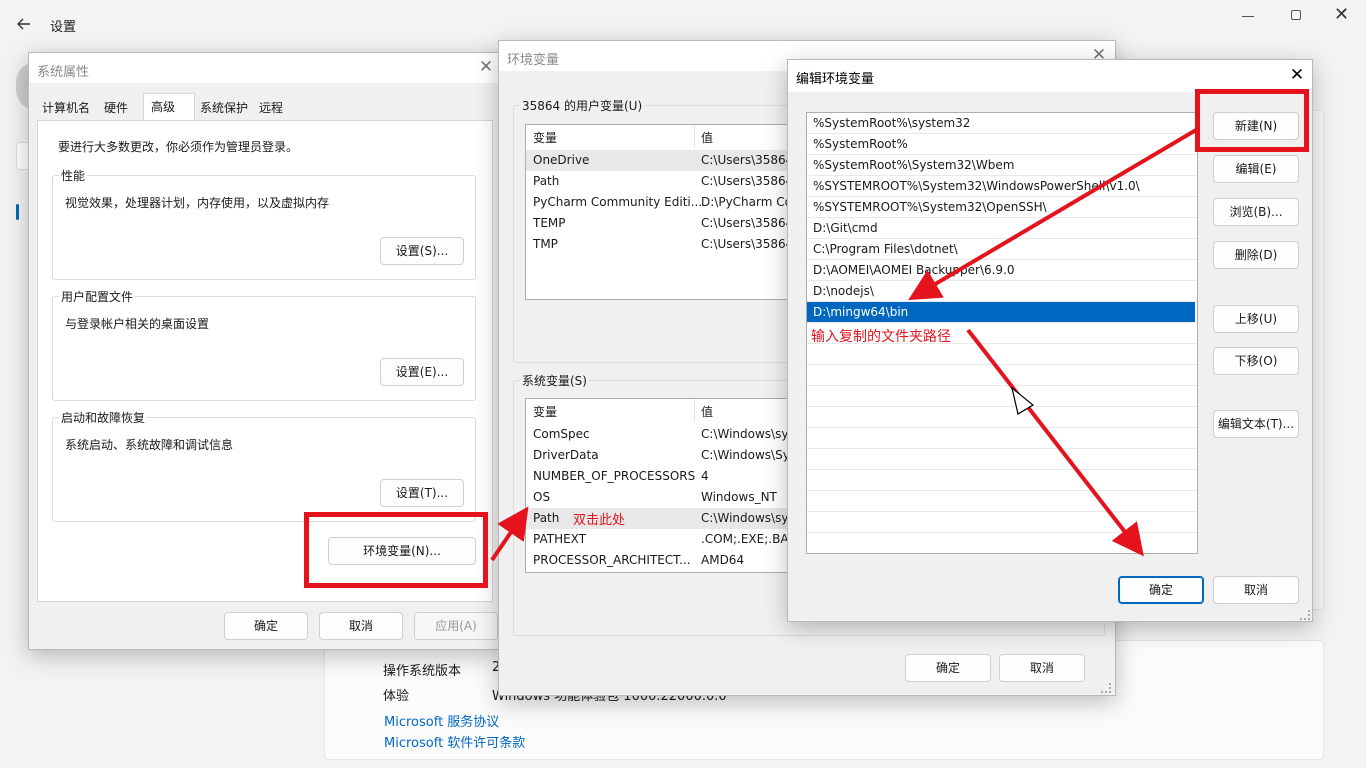  What do you see at coordinates (509, 534) in the screenshot?
I see `arrow-to-path-row` at bounding box center [509, 534].